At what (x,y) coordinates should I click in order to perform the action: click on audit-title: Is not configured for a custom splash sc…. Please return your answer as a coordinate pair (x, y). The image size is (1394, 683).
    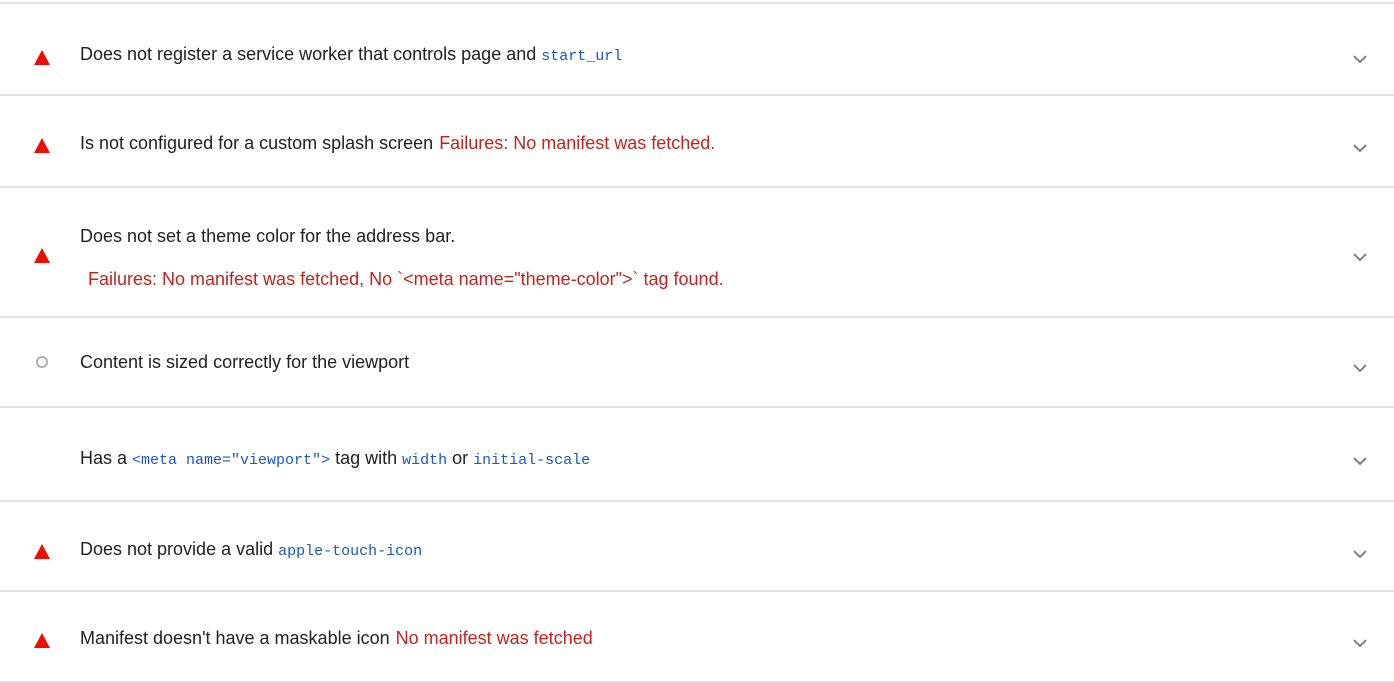
    Looking at the image, I should click on (398, 143).